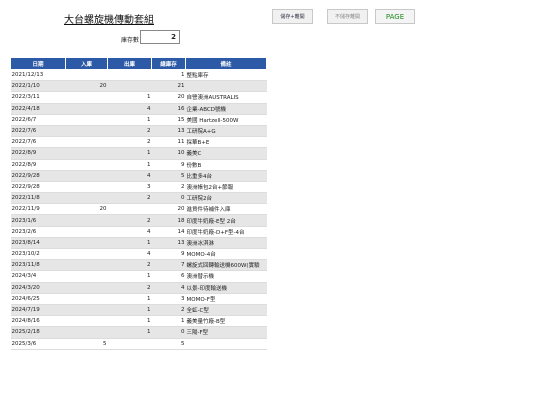 This screenshot has width=540, height=405. What do you see at coordinates (109, 20) in the screenshot?
I see `page-title: 大台螺旋機傳動套組` at bounding box center [109, 20].